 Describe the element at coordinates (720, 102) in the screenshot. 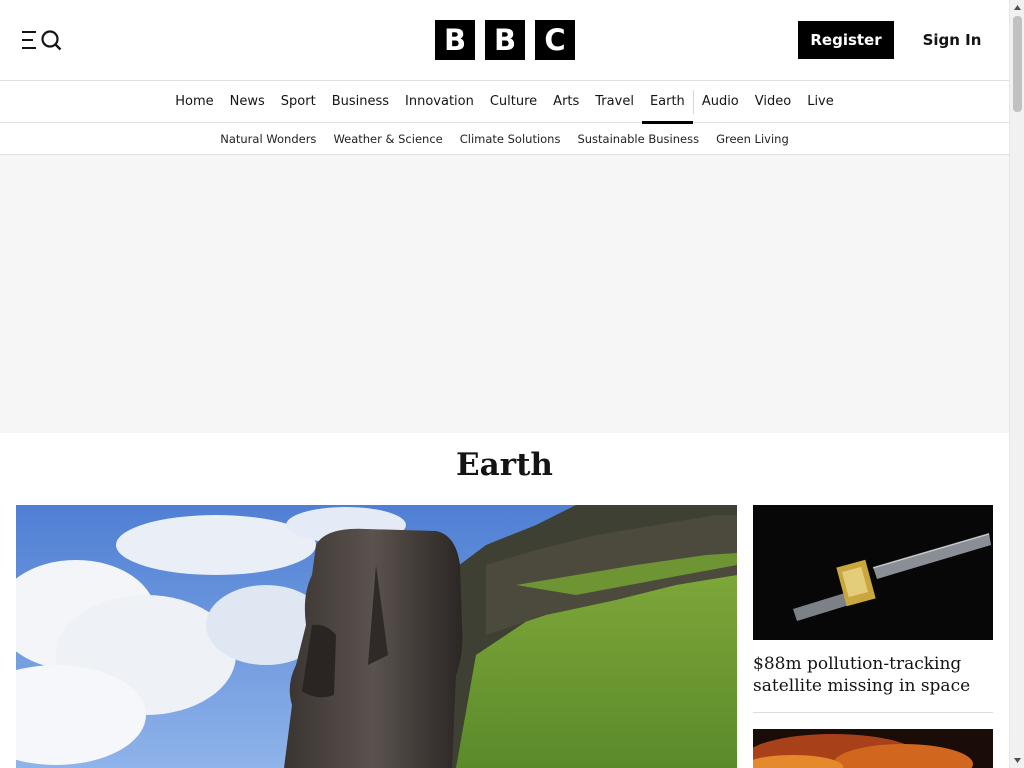

I see `nav-item-audio: Audio` at that location.